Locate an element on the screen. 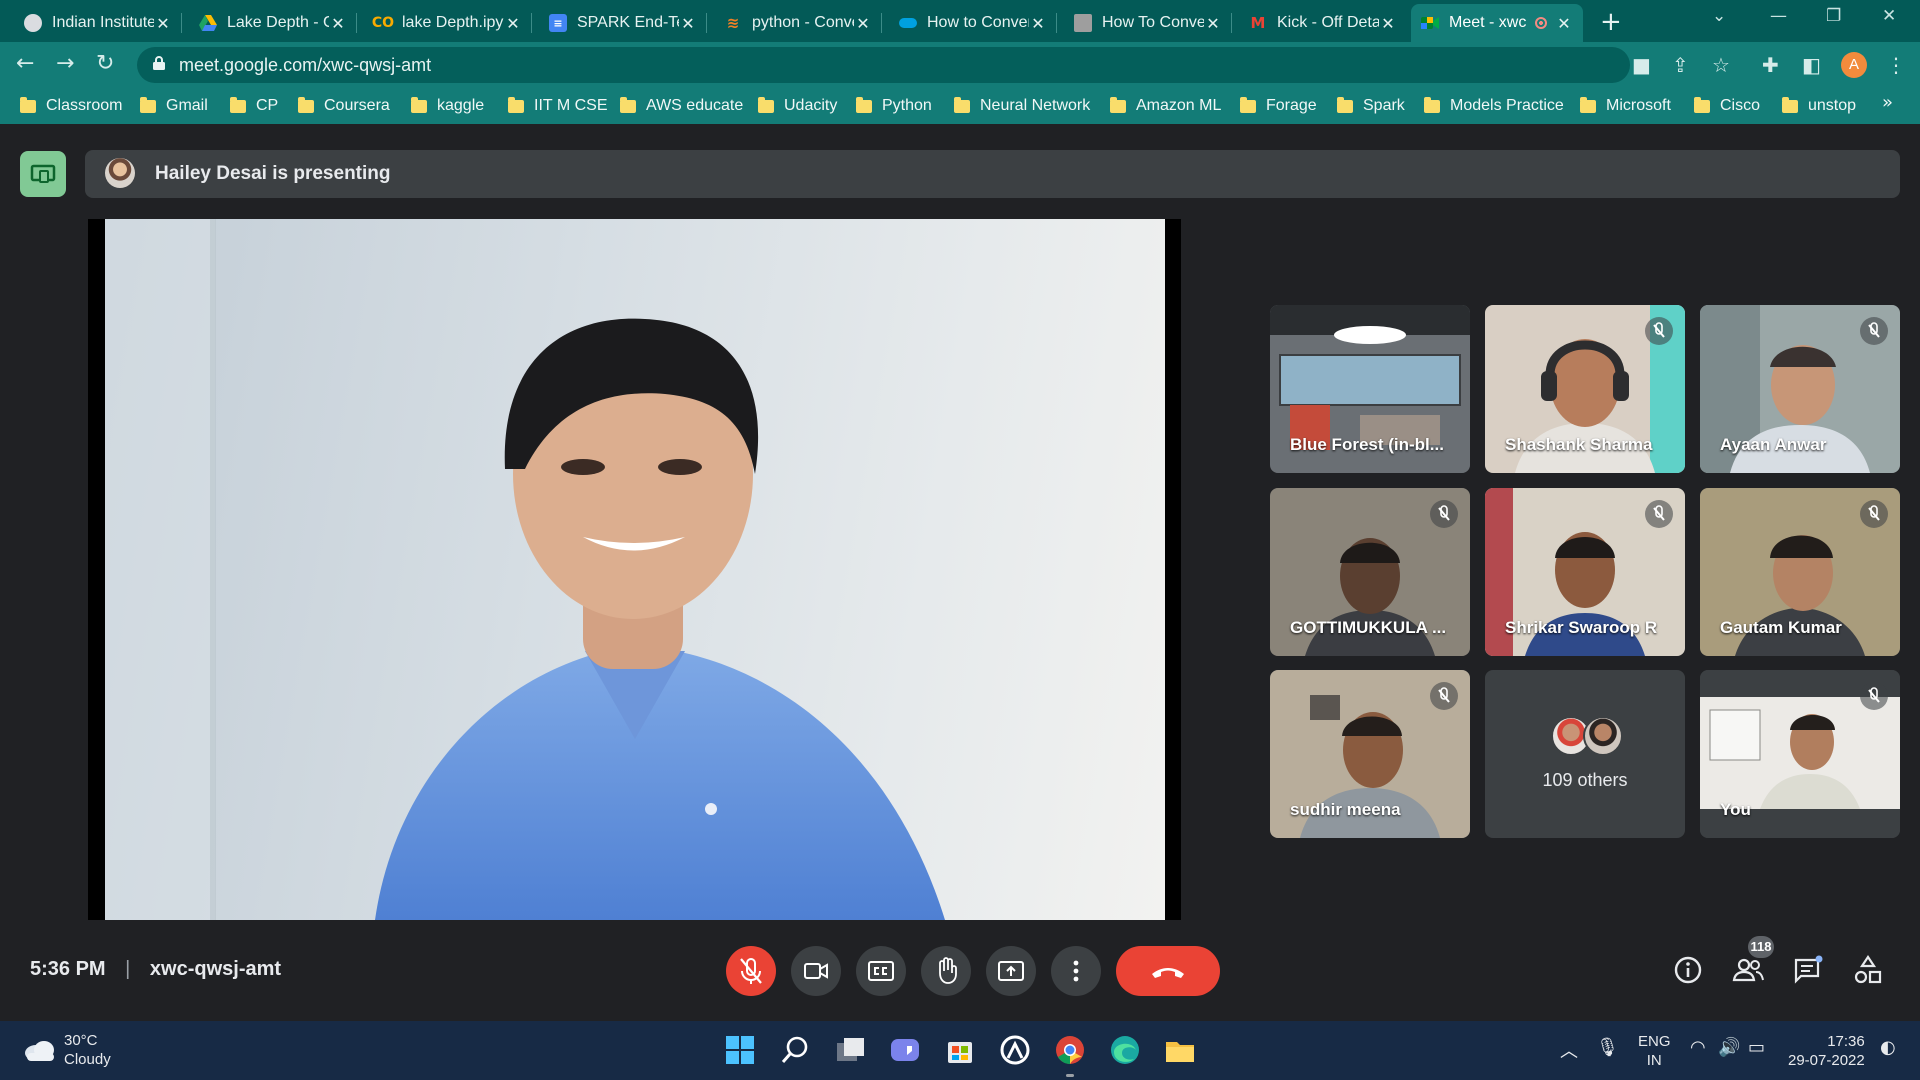 This screenshot has height=1080, width=1920. file-explorer-icon is located at coordinates (1180, 1050).